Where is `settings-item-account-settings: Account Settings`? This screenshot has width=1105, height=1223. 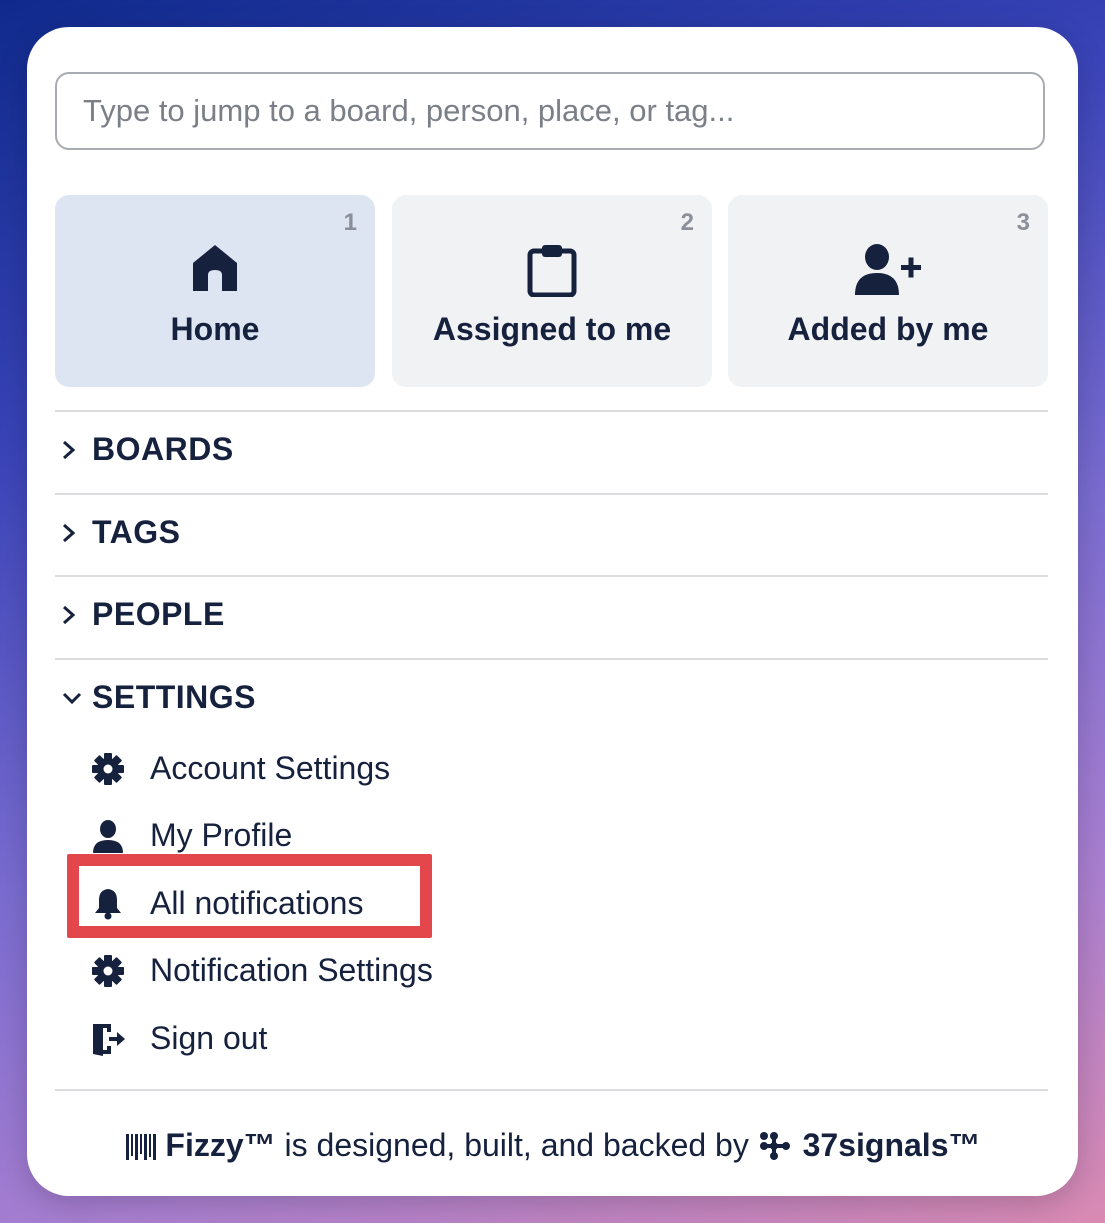
settings-item-account-settings: Account Settings is located at coordinates (297, 770).